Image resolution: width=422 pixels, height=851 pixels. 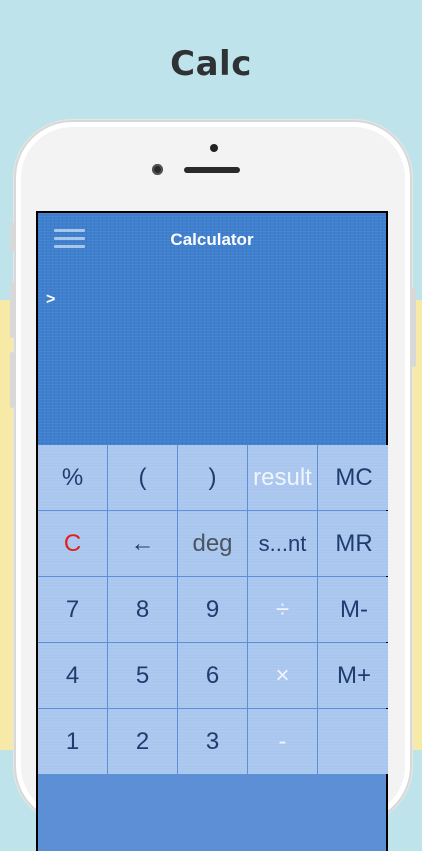 I want to click on key-memory-minus: M-, so click(x=353, y=609).